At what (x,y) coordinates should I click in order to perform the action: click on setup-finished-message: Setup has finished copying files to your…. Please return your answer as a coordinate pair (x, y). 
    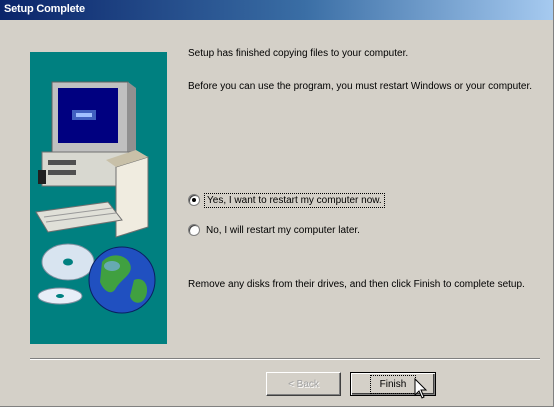
    Looking at the image, I should click on (298, 53).